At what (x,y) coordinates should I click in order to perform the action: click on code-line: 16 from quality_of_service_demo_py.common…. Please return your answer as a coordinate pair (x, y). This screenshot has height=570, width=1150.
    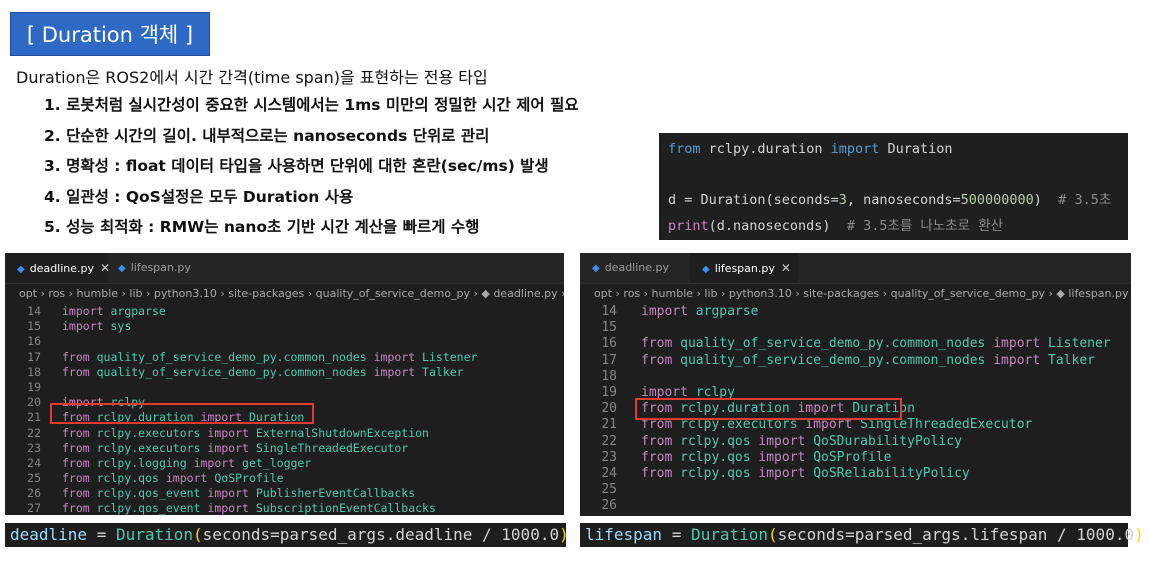
    Looking at the image, I should click on (855, 344).